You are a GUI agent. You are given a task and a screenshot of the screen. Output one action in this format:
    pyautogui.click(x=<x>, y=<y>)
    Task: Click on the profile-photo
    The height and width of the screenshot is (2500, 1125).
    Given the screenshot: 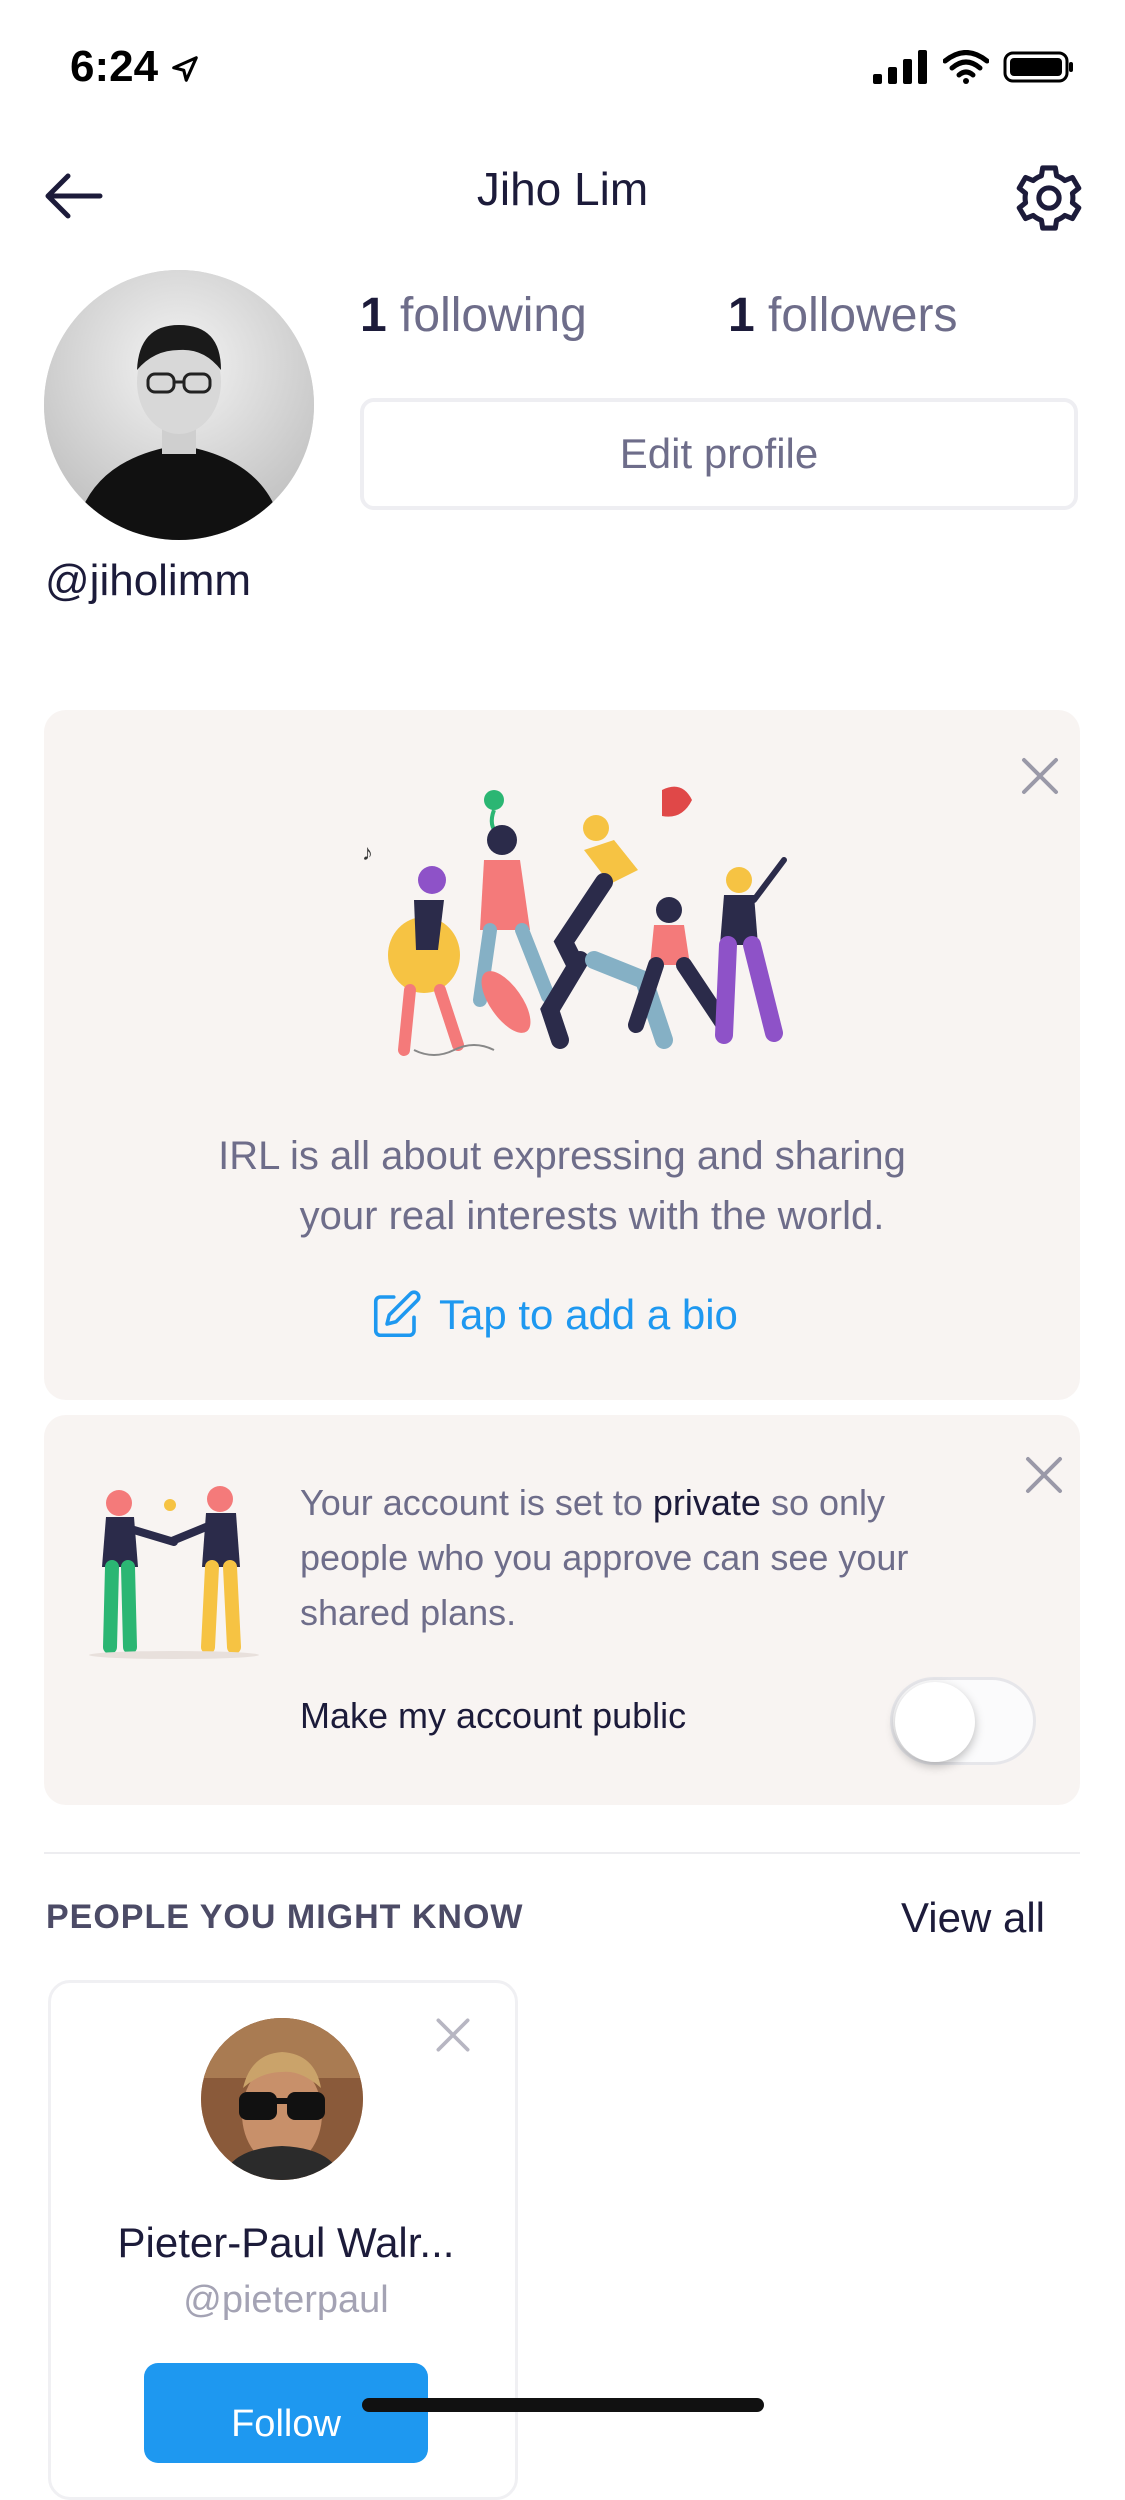 What is the action you would take?
    pyautogui.click(x=179, y=405)
    